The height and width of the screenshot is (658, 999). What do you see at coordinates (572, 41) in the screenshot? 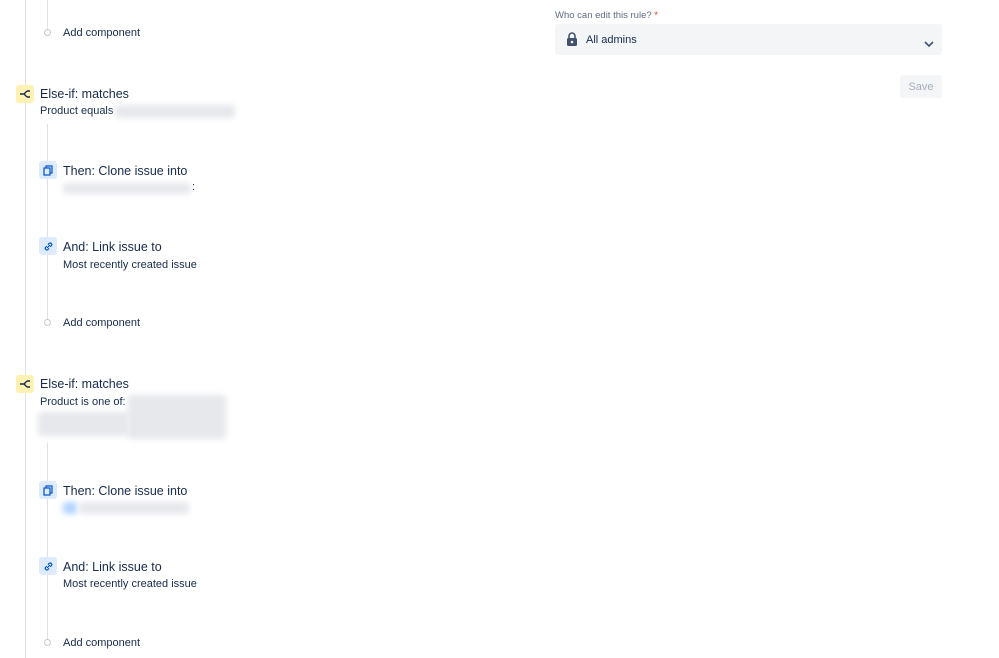
I see `lock-icon` at bounding box center [572, 41].